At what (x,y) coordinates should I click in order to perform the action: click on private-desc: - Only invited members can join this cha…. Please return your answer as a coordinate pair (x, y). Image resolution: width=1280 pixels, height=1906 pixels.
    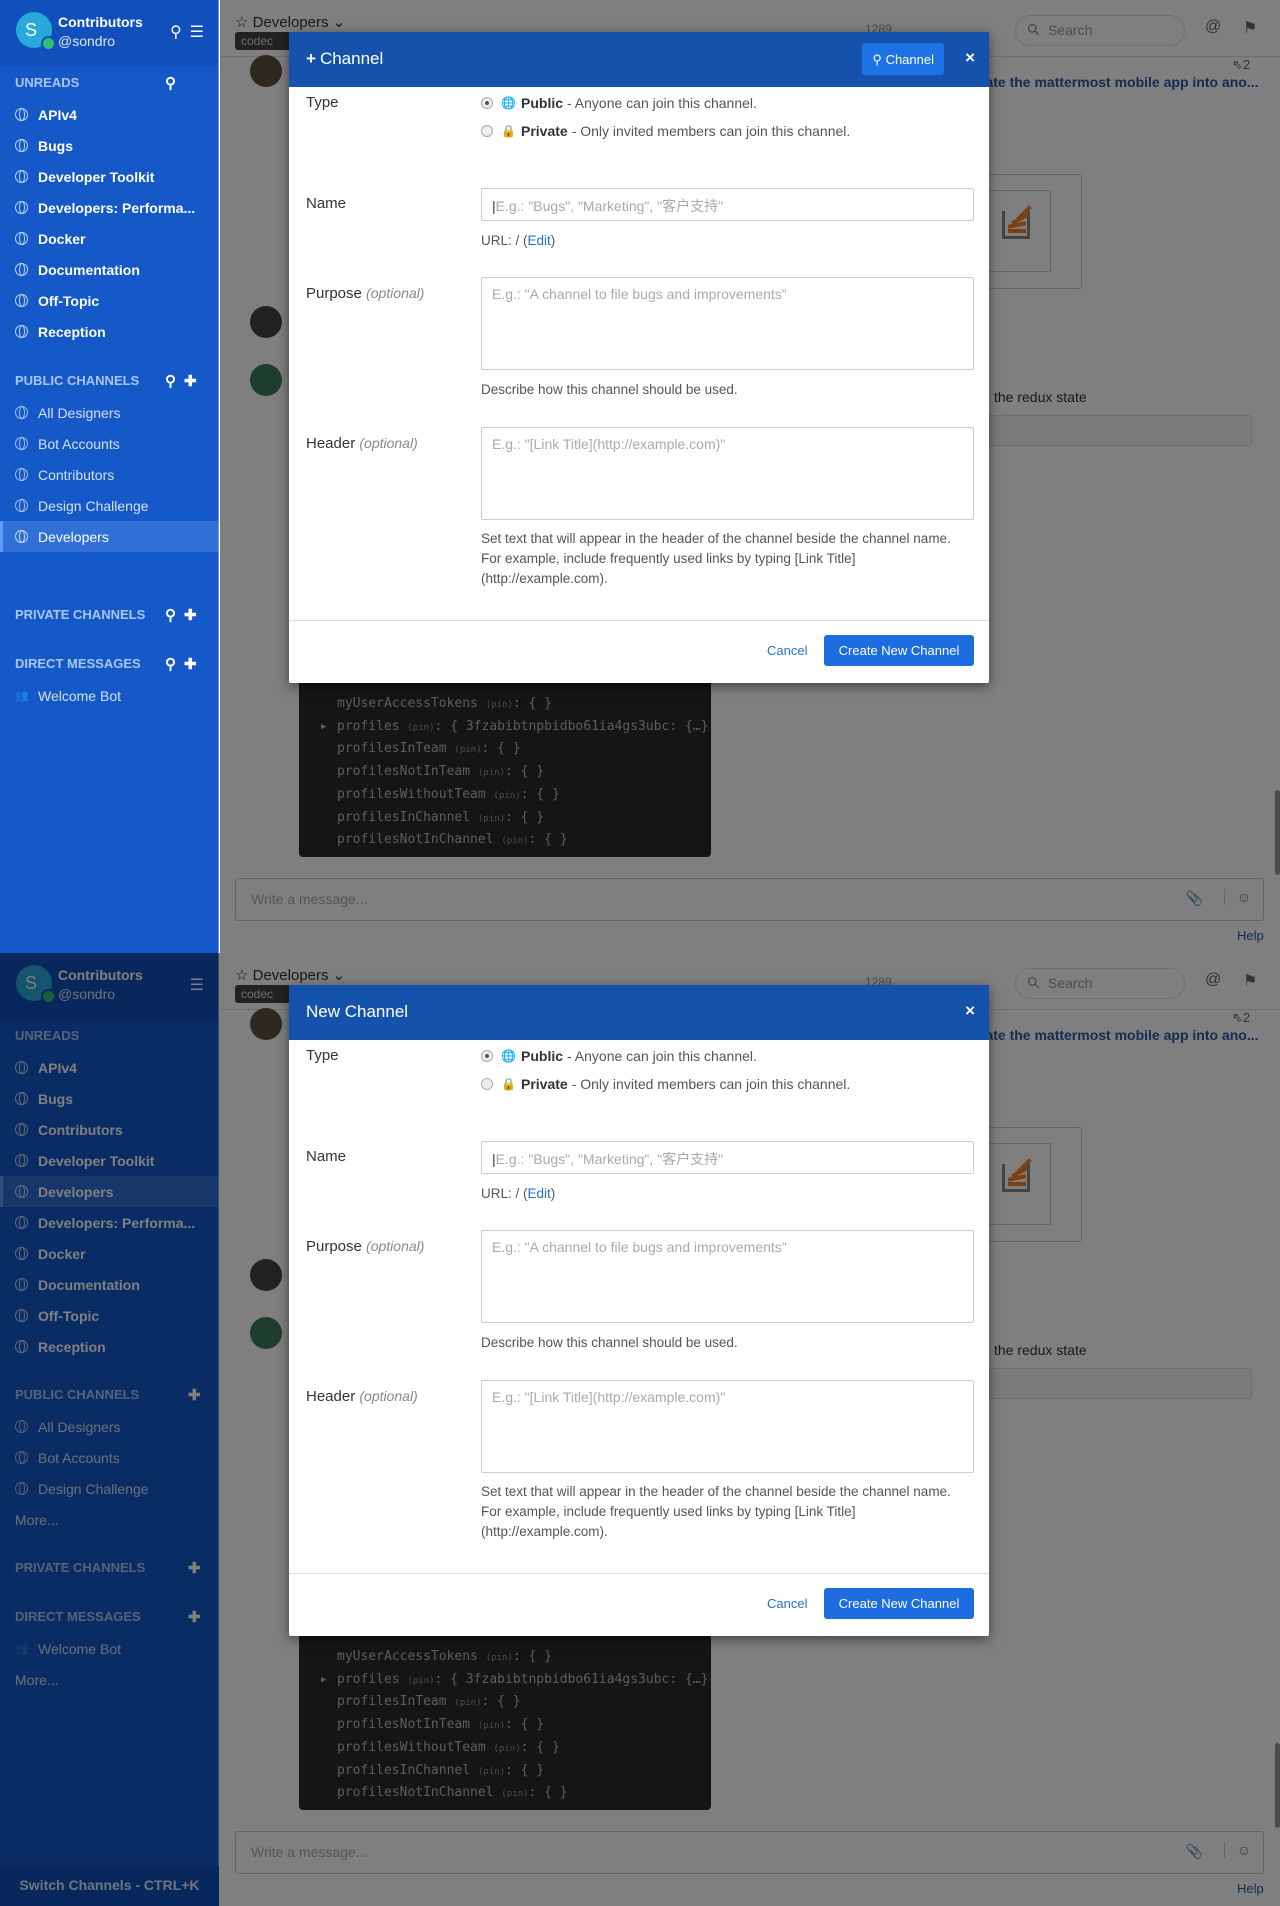
    Looking at the image, I should click on (711, 131).